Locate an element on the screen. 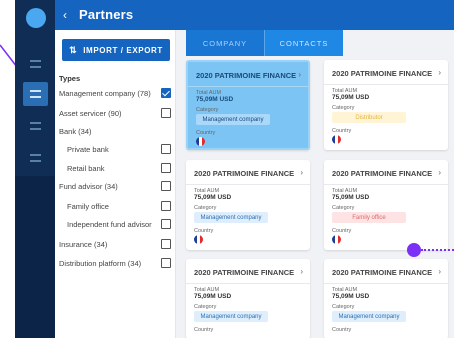 Image resolution: width=454 pixels, height=338 pixels. sidebar-item-partners is located at coordinates (35, 94).